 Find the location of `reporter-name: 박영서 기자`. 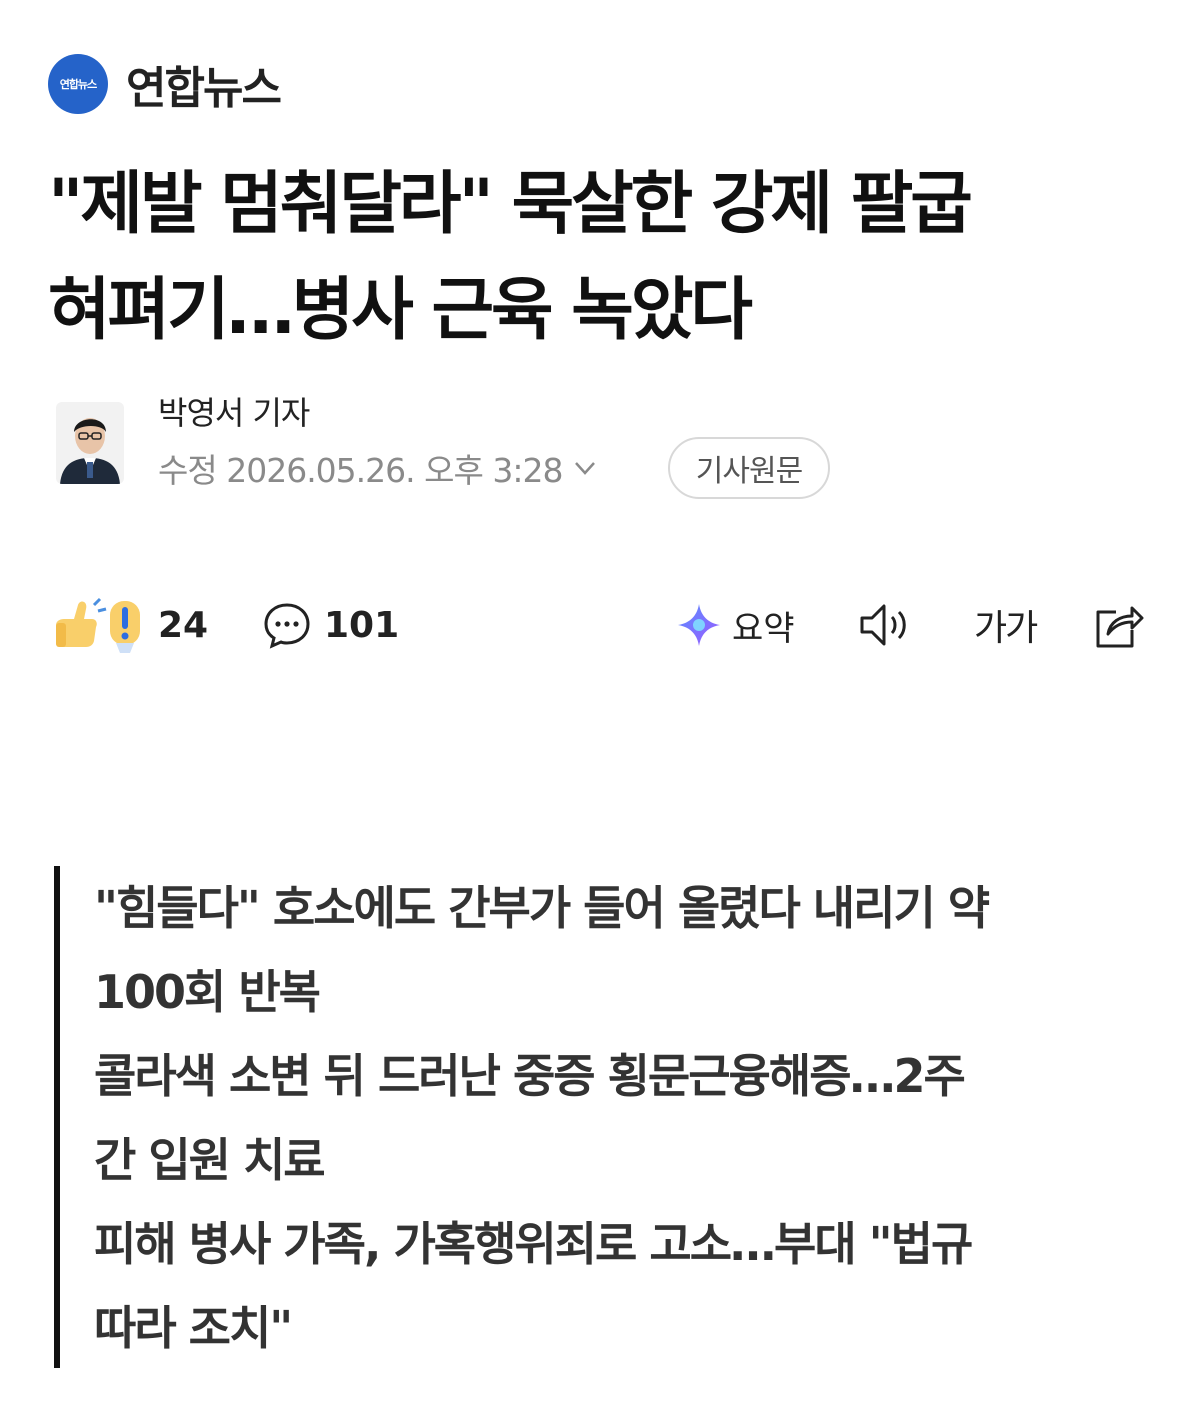

reporter-name: 박영서 기자 is located at coordinates (234, 411).